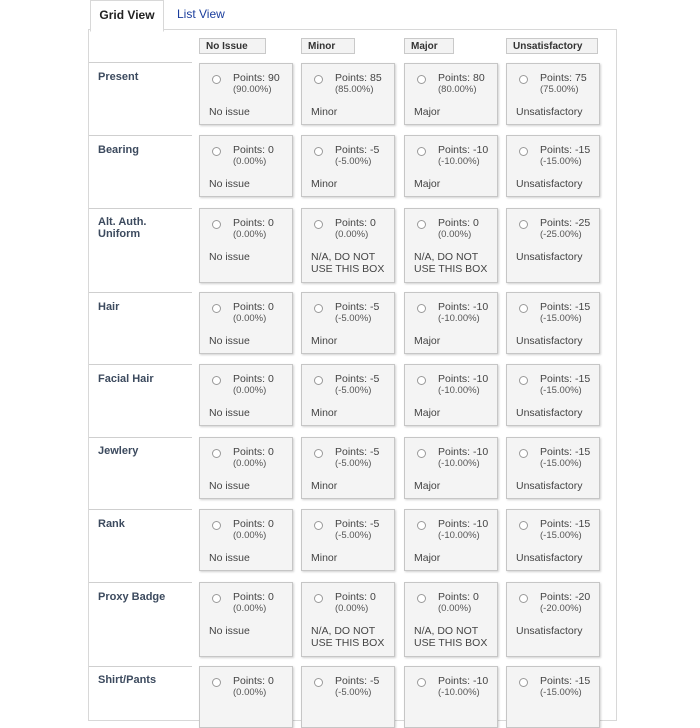 This screenshot has height=728, width=700. Describe the element at coordinates (553, 245) in the screenshot. I see `rubric-cell: Points: -25 (-25.00%) Unsatisfactory` at that location.